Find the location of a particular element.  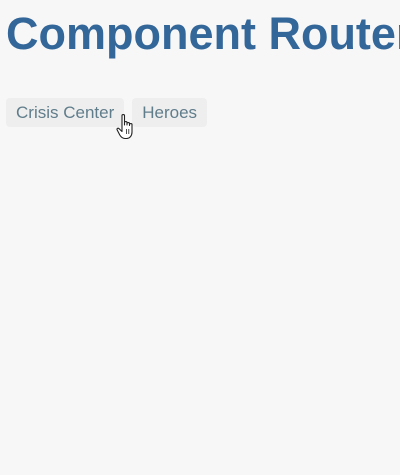

page-title: Component Router is located at coordinates (203, 33).